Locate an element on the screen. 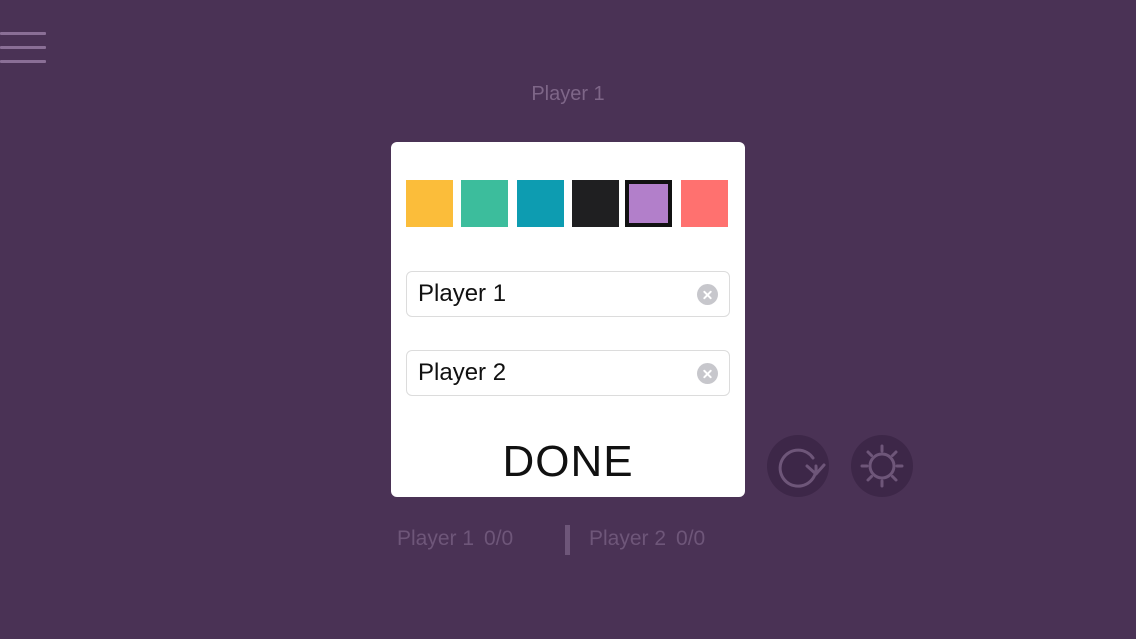 This screenshot has width=1136, height=639. settings-button is located at coordinates (882, 466).